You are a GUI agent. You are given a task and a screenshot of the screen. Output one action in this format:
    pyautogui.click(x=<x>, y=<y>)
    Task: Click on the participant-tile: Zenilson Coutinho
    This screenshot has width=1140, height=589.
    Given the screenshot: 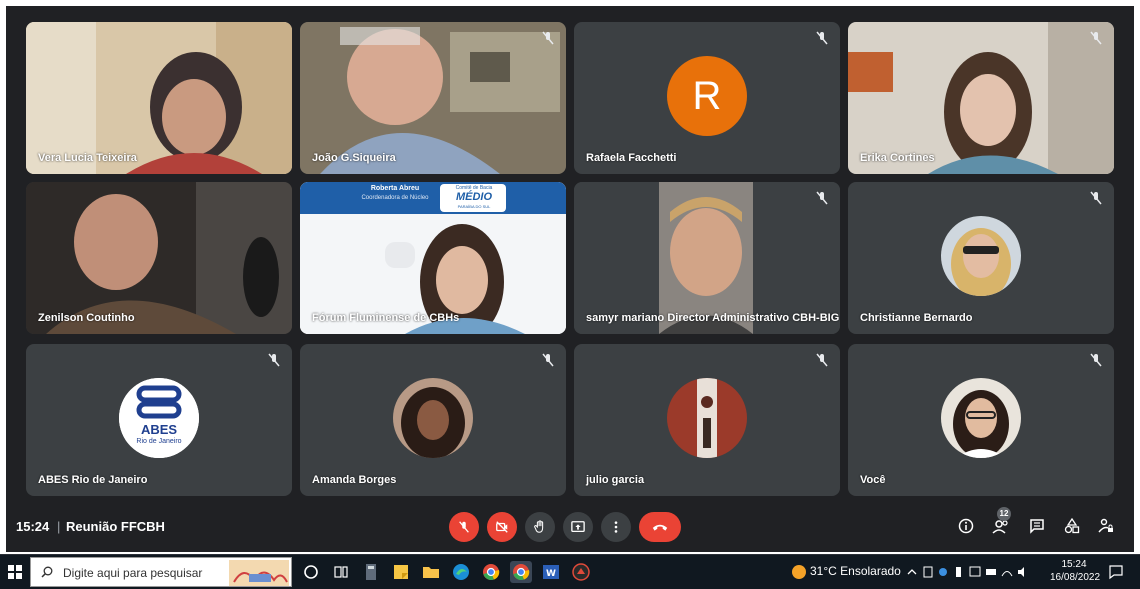 What is the action you would take?
    pyautogui.click(x=159, y=258)
    